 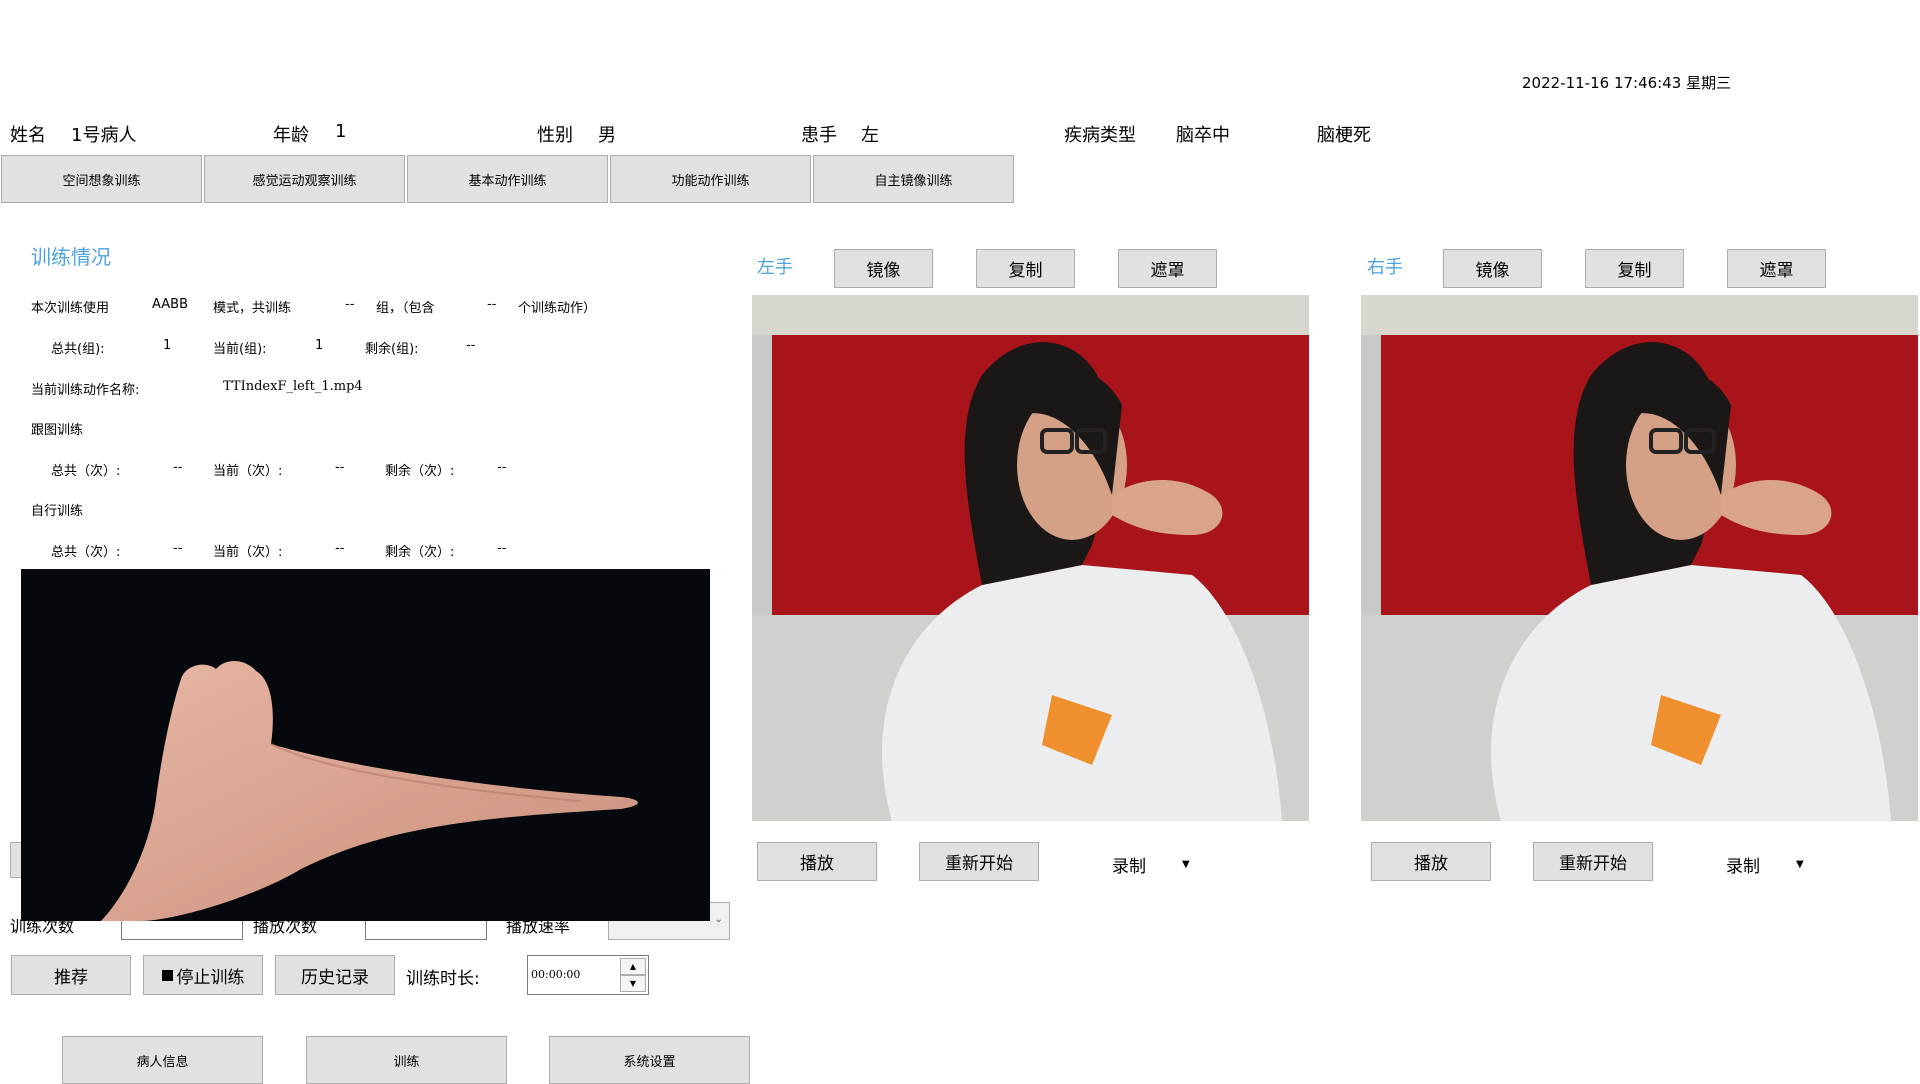 What do you see at coordinates (607, 135) in the screenshot?
I see `gender-value: 男` at bounding box center [607, 135].